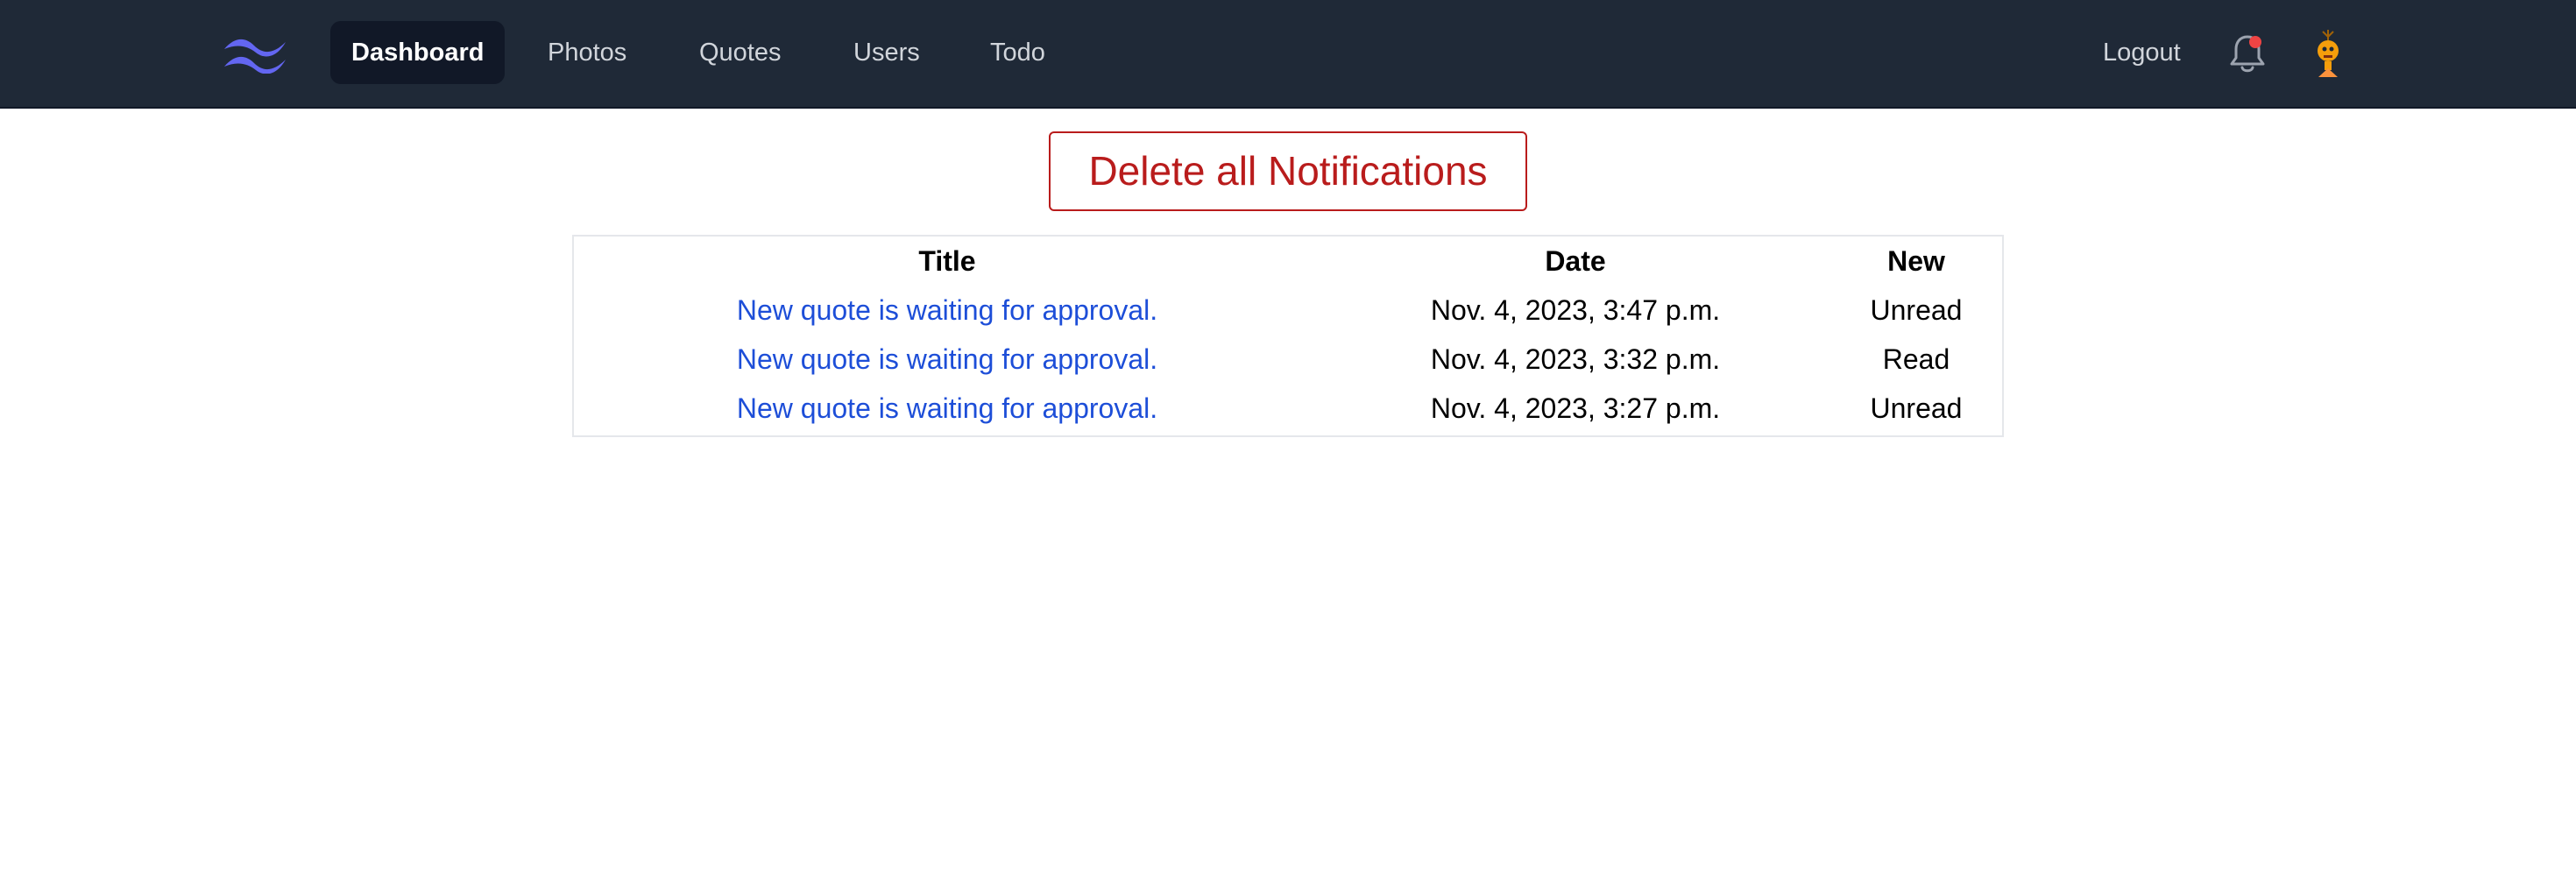 The image size is (2576, 869). I want to click on nav-item-dashboard: Dashboard, so click(418, 52).